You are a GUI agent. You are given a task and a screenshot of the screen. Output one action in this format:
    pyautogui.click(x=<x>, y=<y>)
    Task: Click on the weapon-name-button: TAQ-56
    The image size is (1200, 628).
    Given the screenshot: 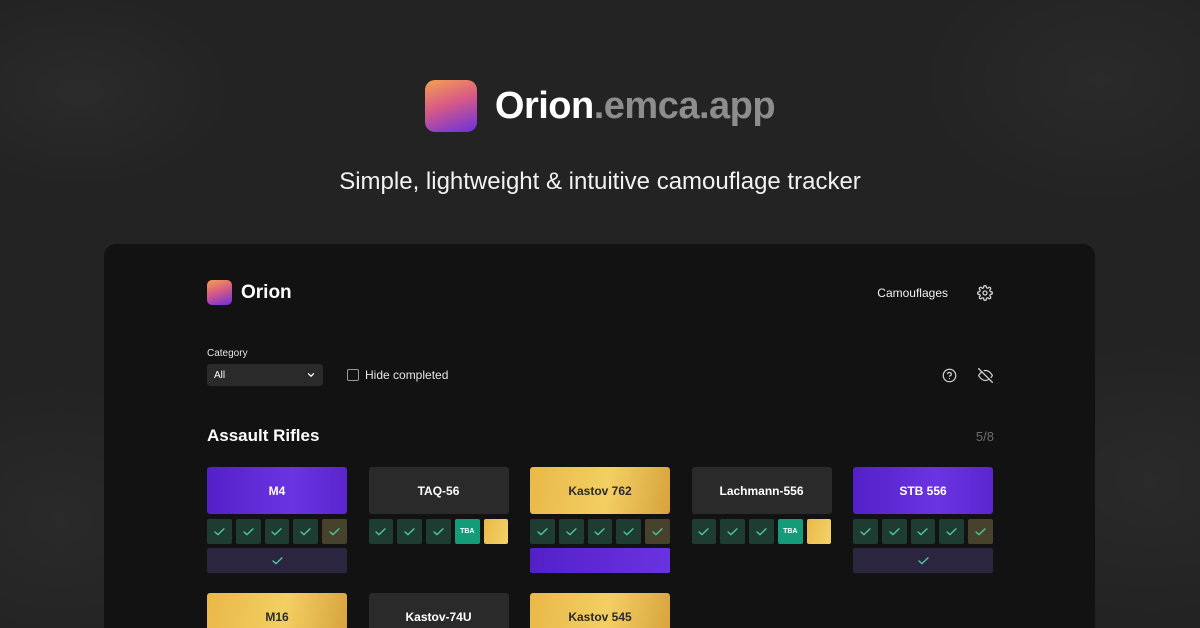 What is the action you would take?
    pyautogui.click(x=438, y=490)
    